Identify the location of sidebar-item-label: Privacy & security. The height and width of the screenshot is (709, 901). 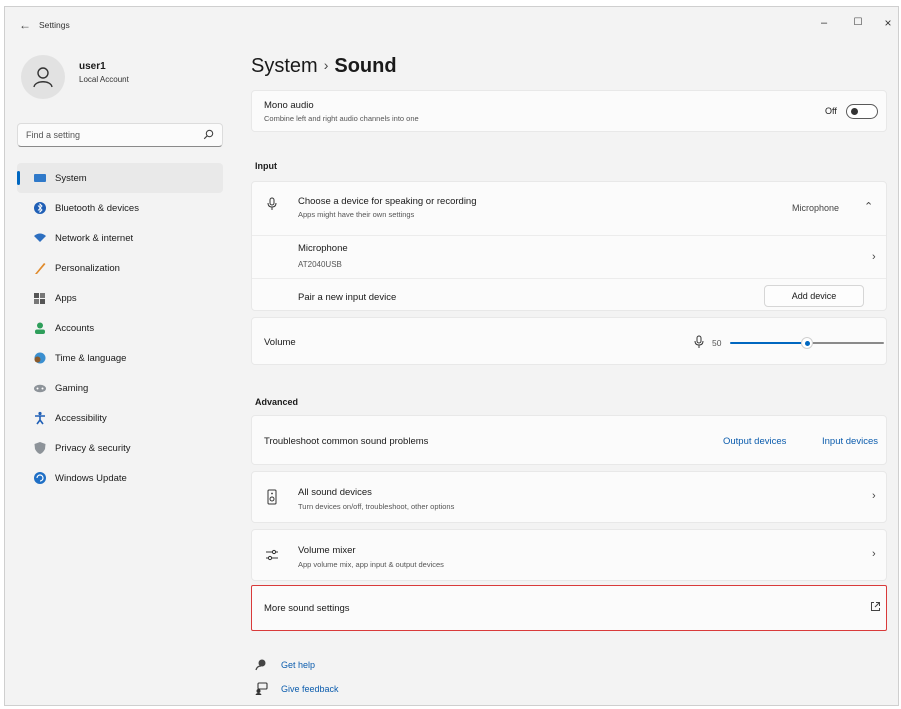
(93, 448).